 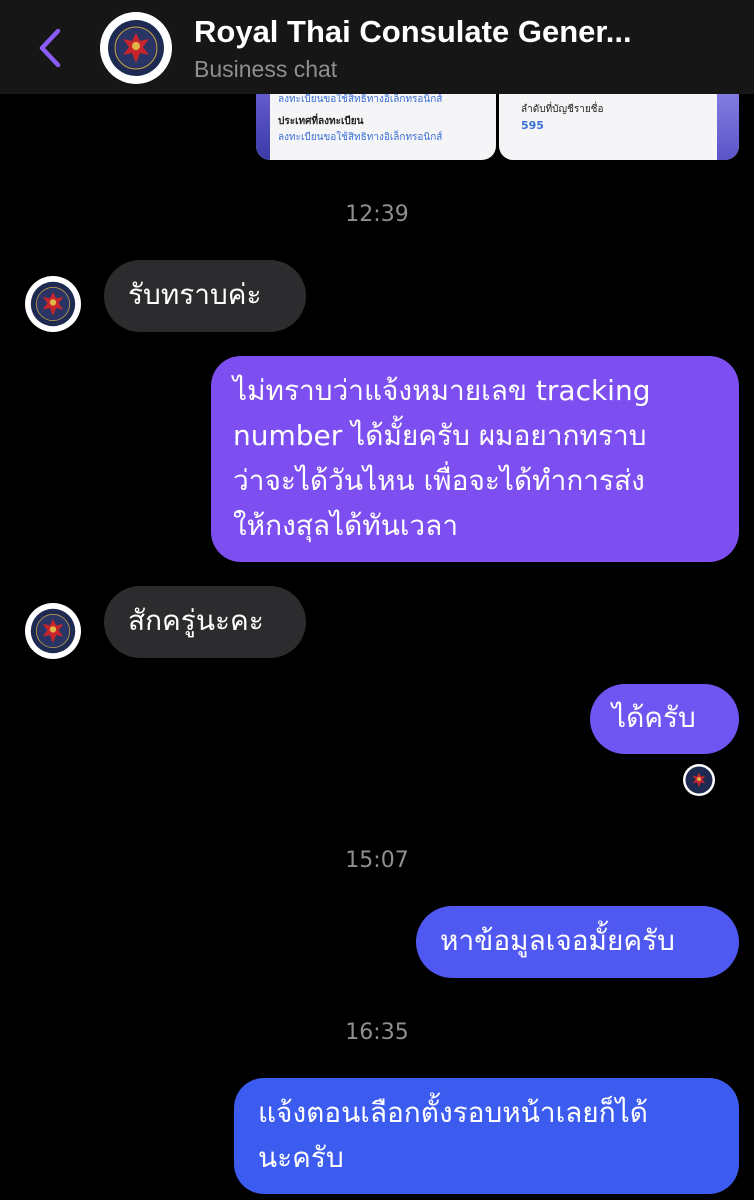 I want to click on message-text: ไม่ทราบว่าแจ้งหมายเลข tracking, so click(x=442, y=390).